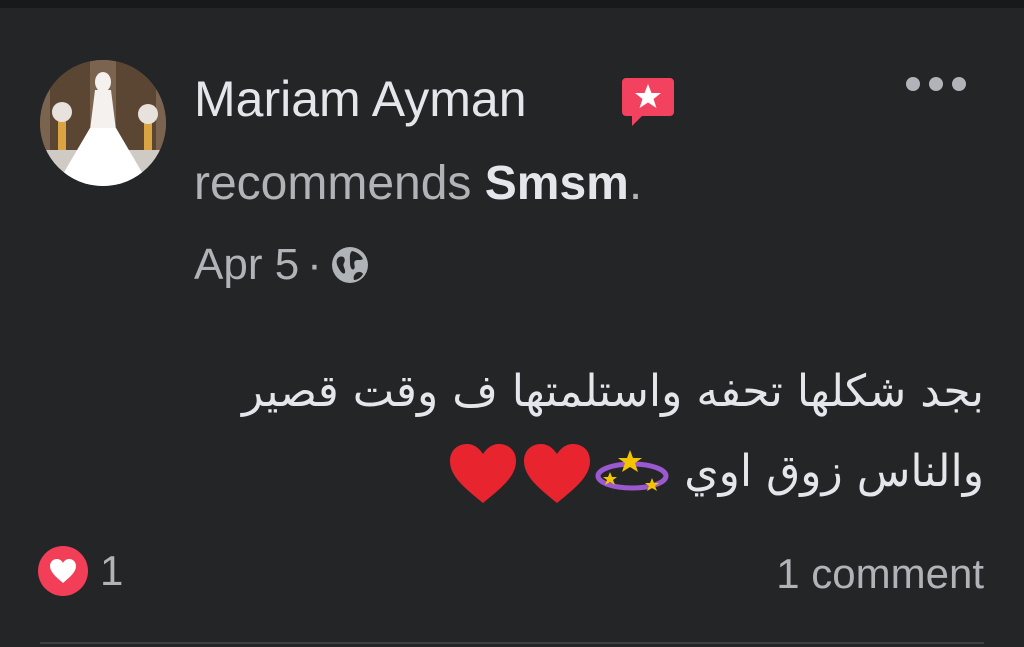 The width and height of the screenshot is (1024, 647). Describe the element at coordinates (632, 470) in the screenshot. I see `dizzy-stars-emoji` at that location.